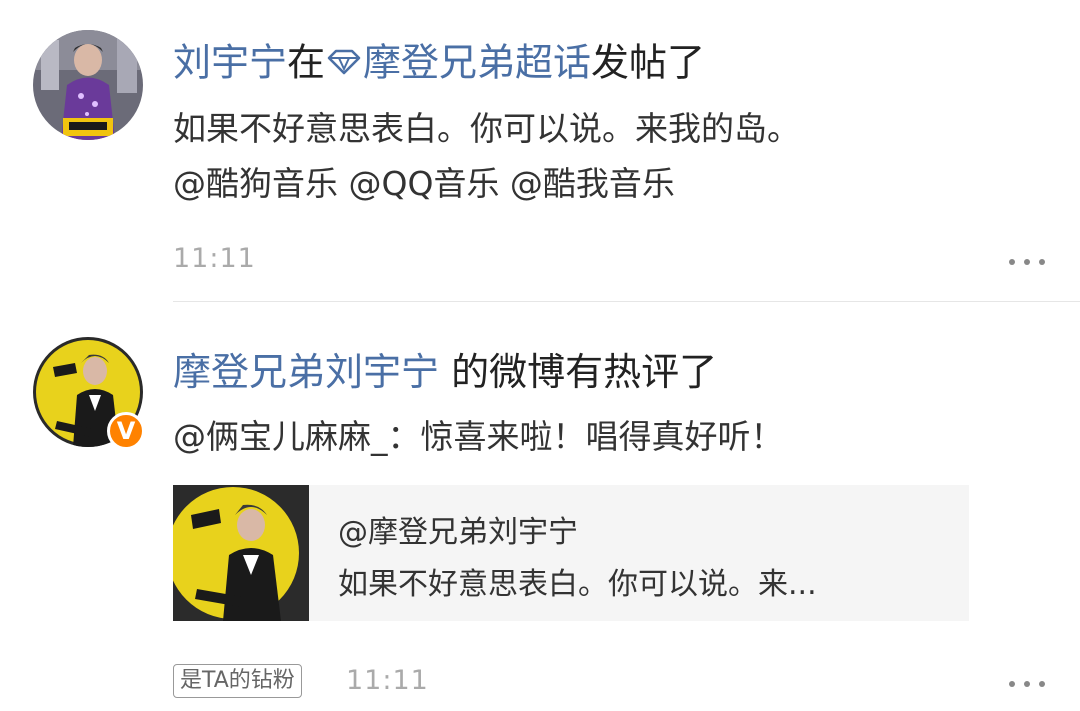  What do you see at coordinates (648, 62) in the screenshot?
I see `action-text: 发帖了` at bounding box center [648, 62].